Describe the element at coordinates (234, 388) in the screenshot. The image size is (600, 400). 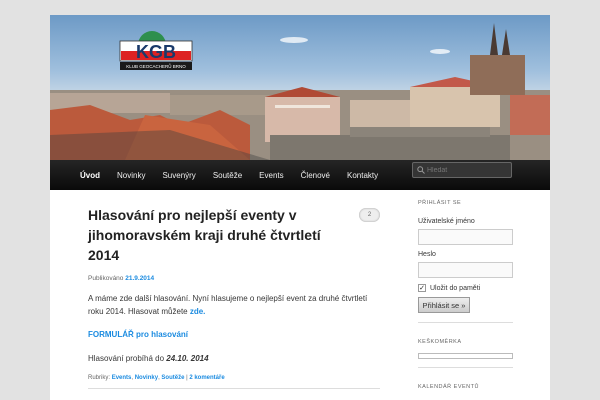
I see `post-divider` at that location.